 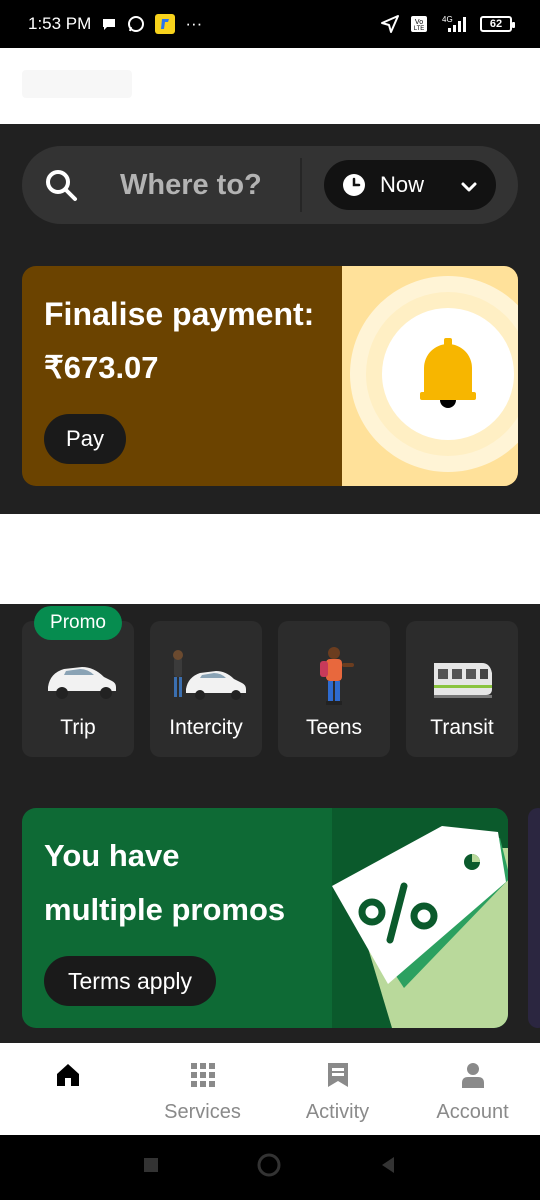 I want to click on schedule-time-button: Now, so click(x=410, y=185).